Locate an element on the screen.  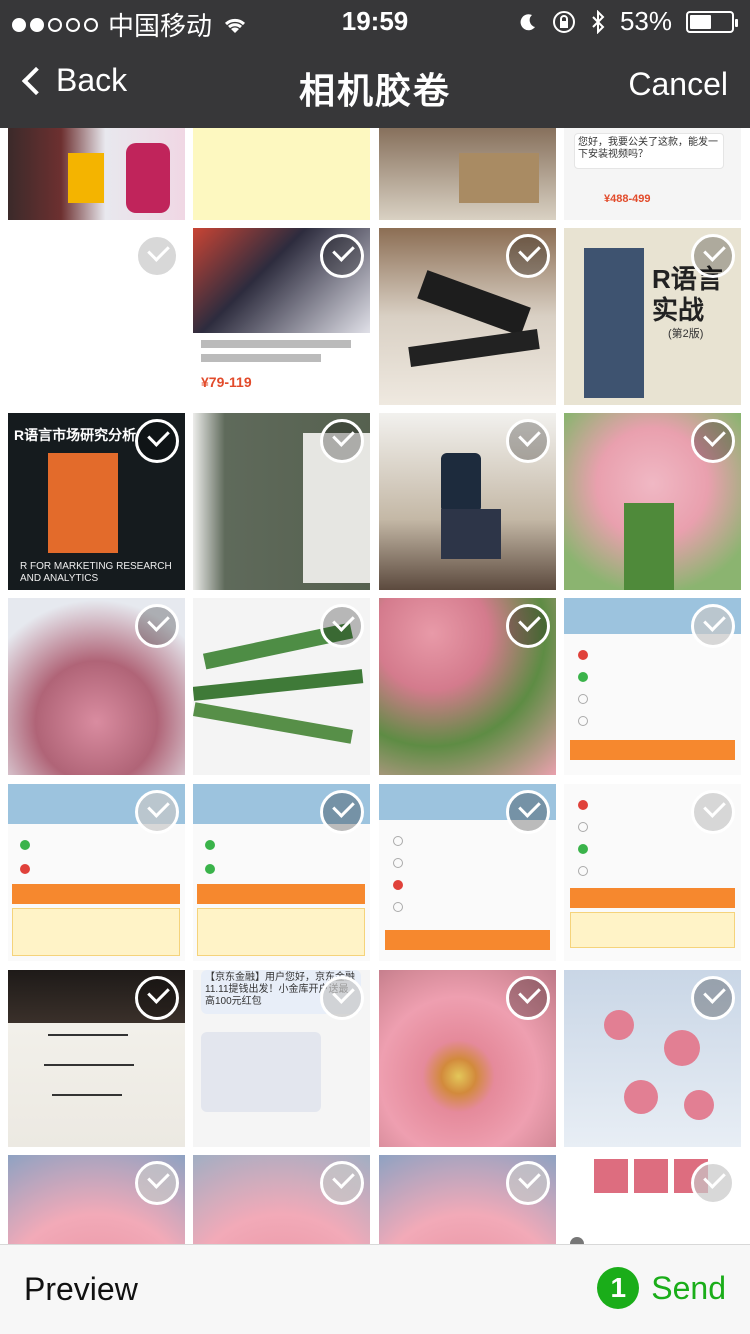
book-title-text: R语言市场研究分析 is located at coordinates (75, 435).